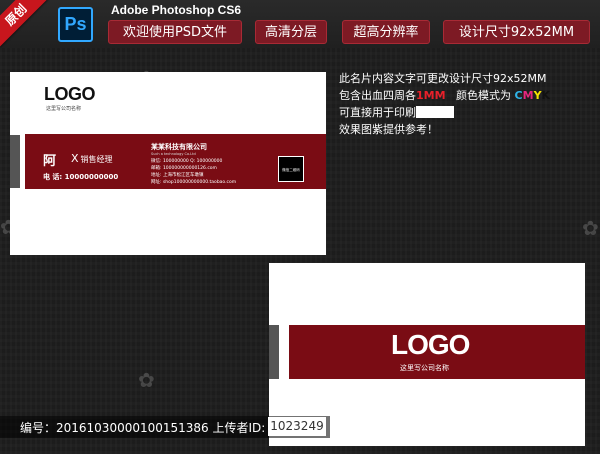  Describe the element at coordinates (75, 158) in the screenshot. I see `title-initial: X` at that location.